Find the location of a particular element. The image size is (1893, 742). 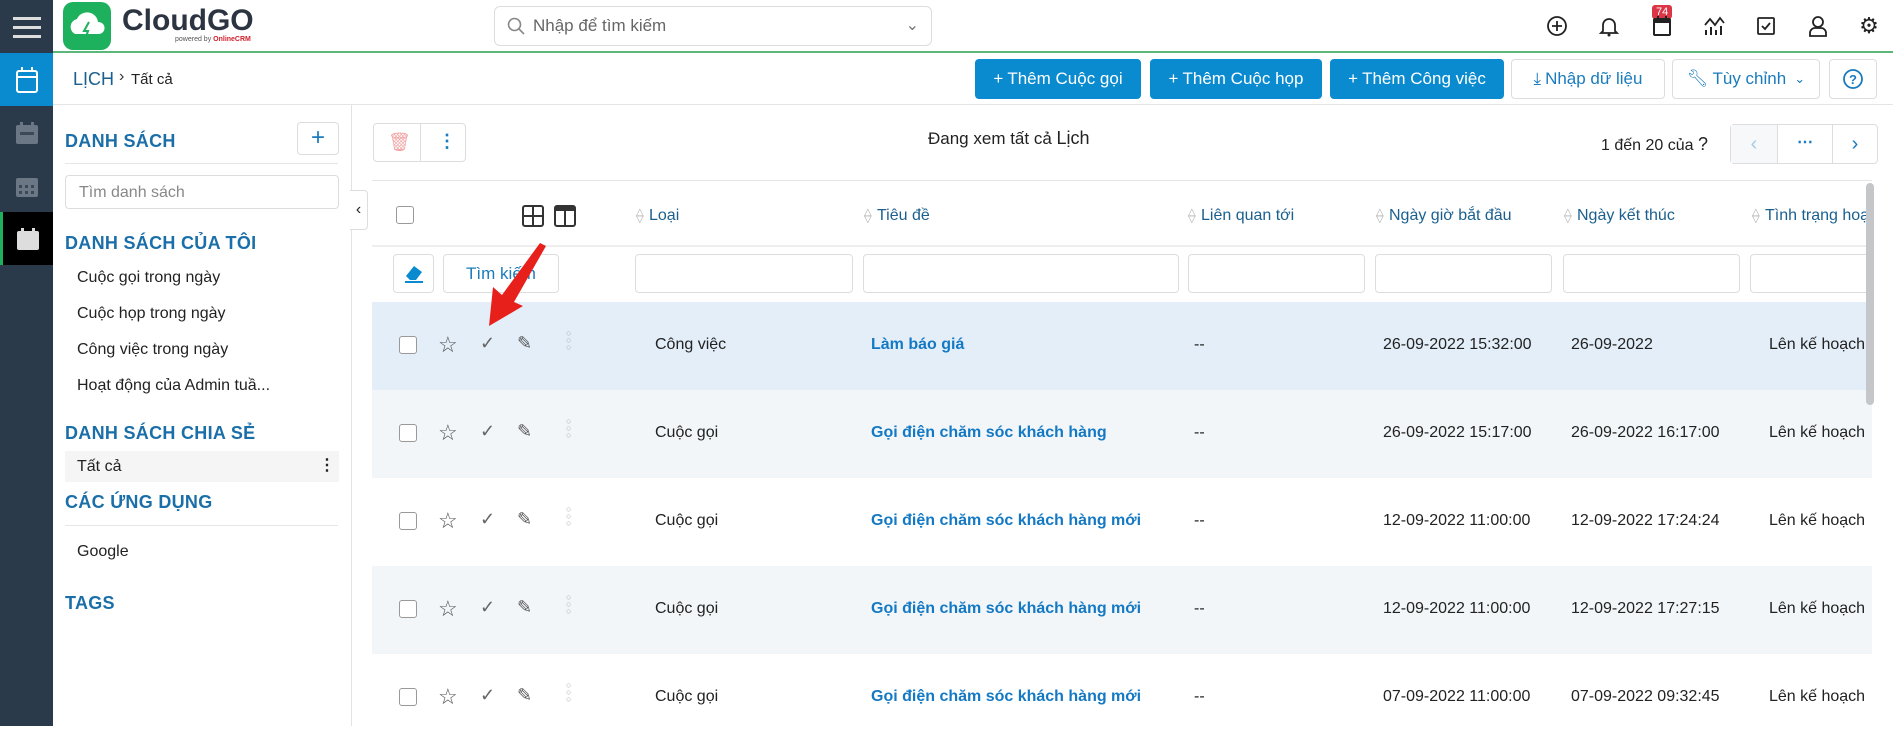

chevron-down-icon: ⌄ is located at coordinates (912, 25).